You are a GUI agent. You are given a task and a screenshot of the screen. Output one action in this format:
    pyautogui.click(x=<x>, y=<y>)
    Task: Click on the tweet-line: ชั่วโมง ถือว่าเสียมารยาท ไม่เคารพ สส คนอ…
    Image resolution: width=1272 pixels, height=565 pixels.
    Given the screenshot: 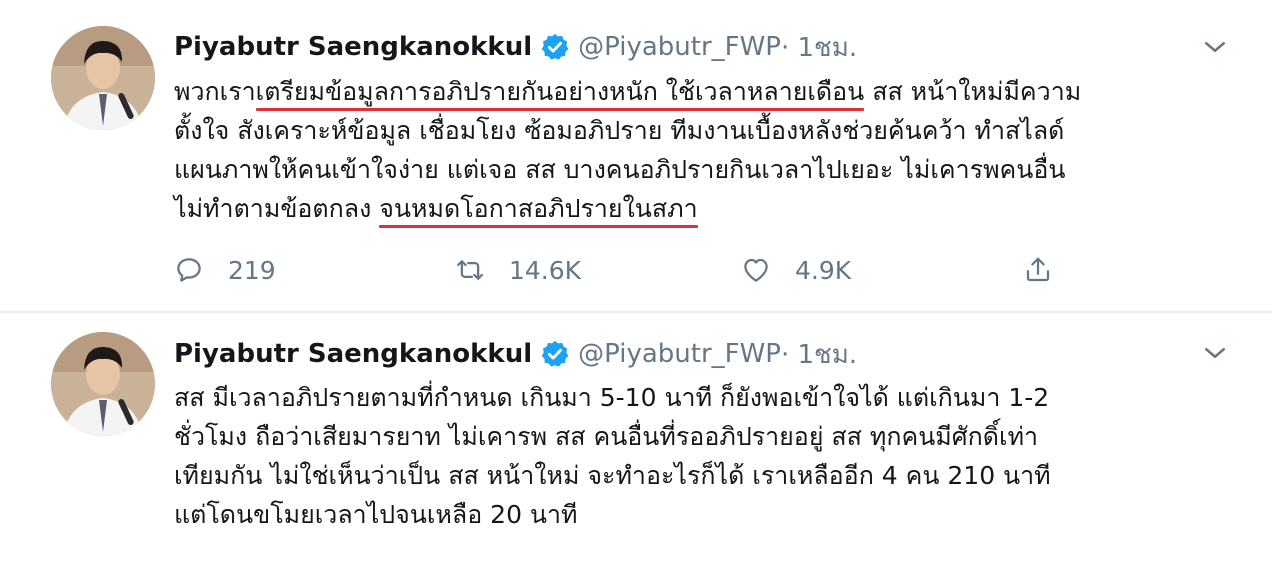 What is the action you would take?
    pyautogui.click(x=704, y=436)
    